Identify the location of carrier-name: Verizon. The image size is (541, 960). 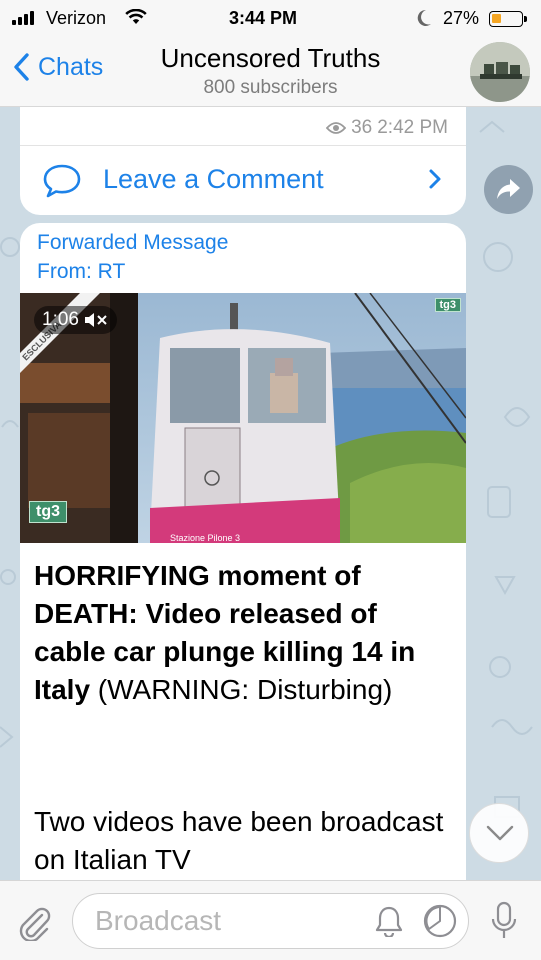
(76, 18).